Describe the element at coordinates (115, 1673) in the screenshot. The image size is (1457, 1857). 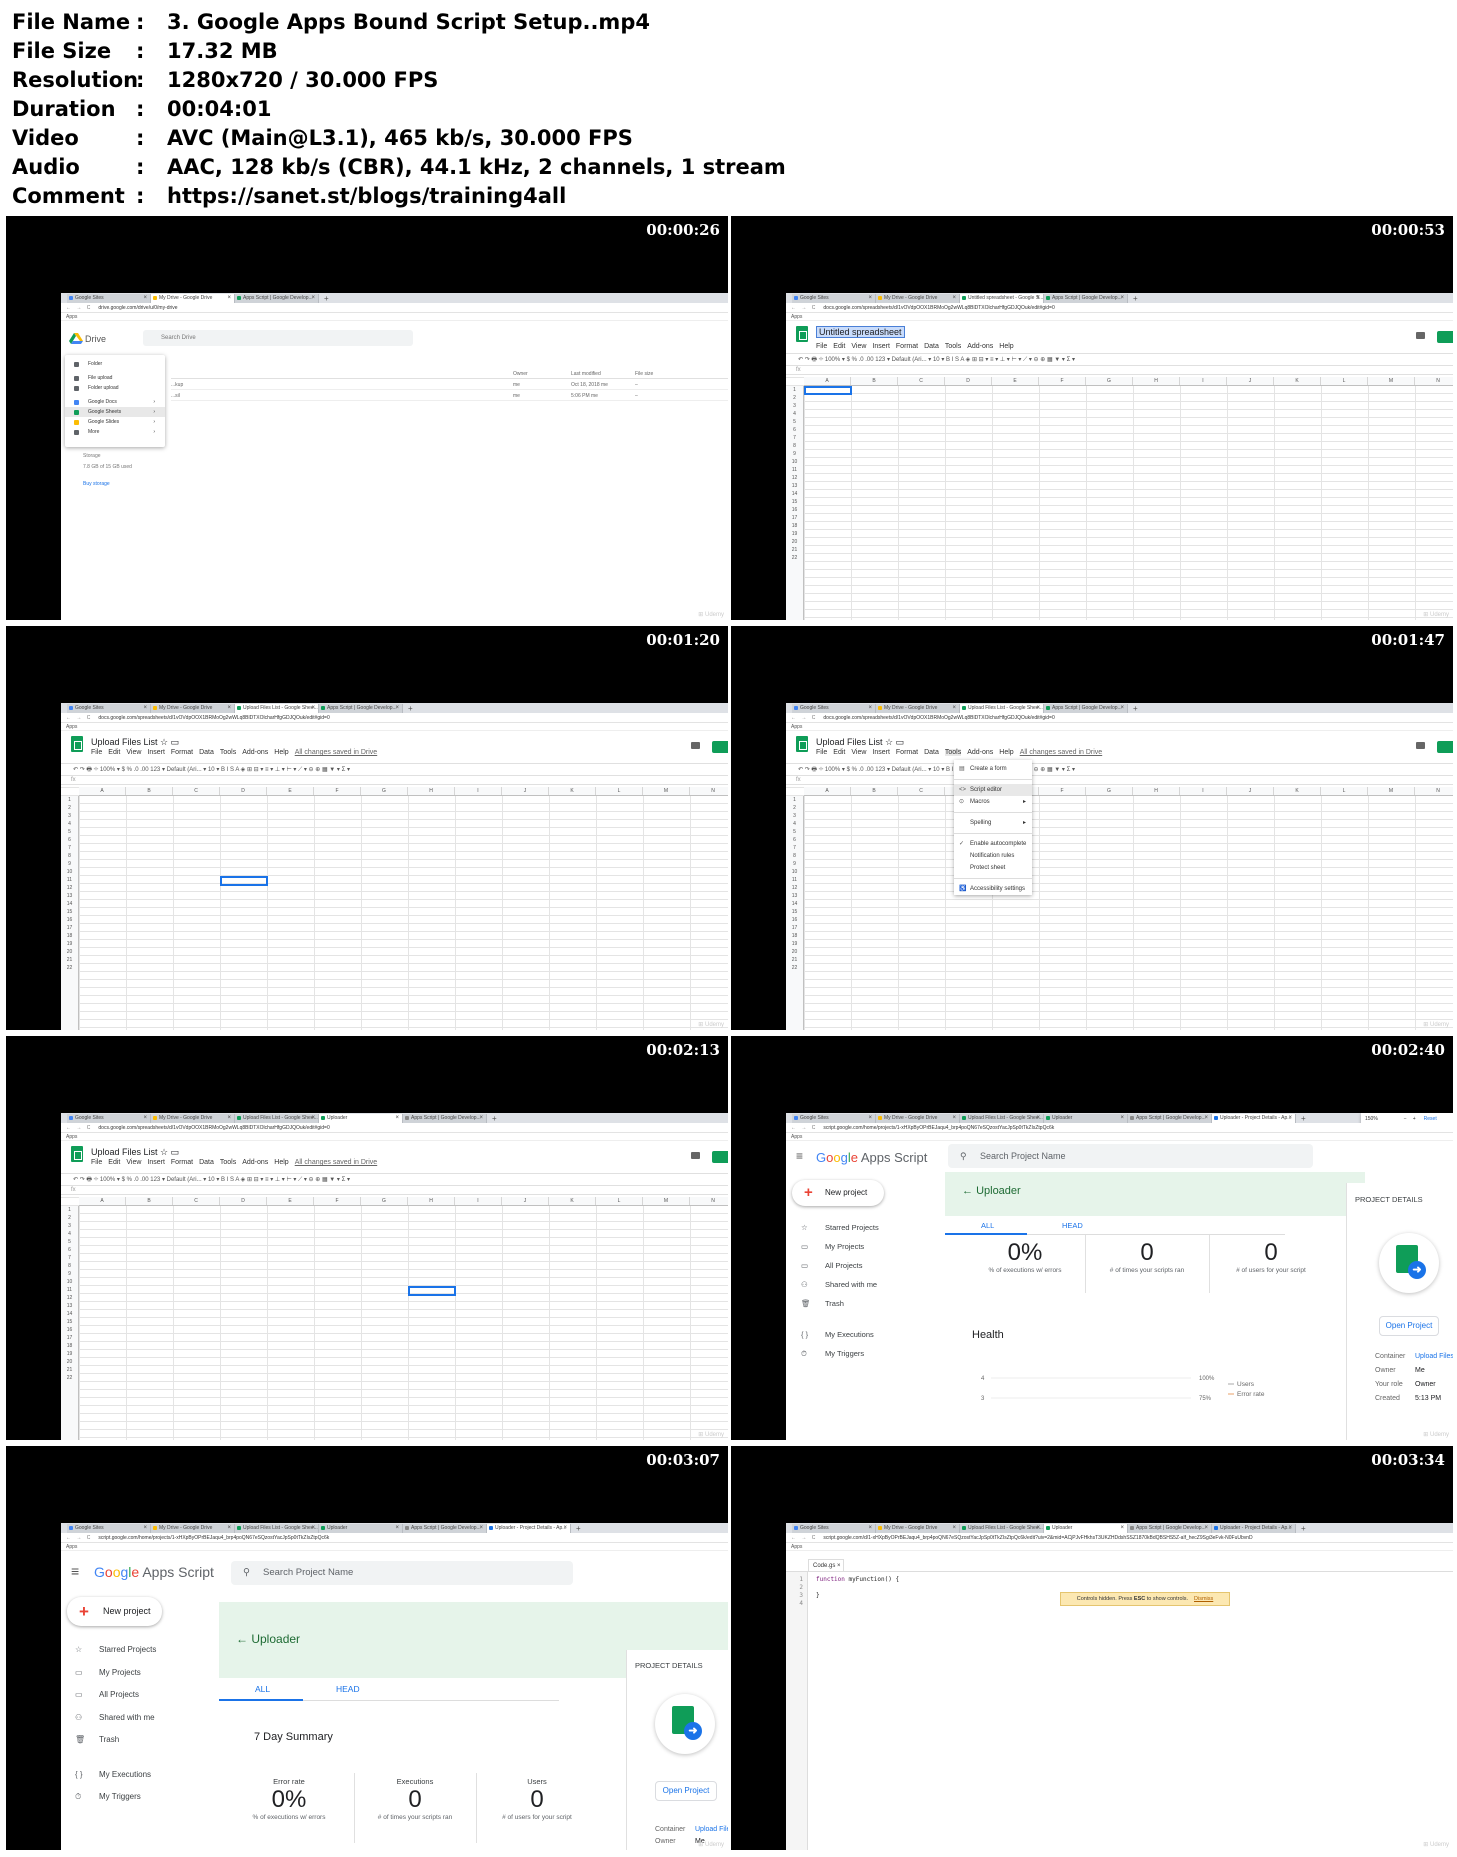
I see `sidebar-item-my-projects: ▭ My Projects` at that location.